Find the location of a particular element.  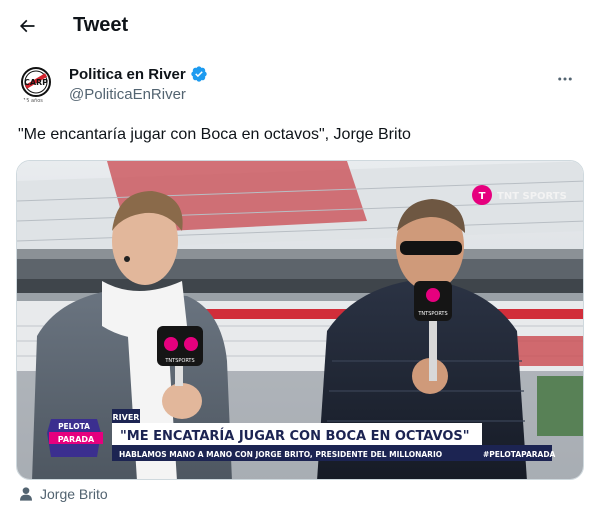

tweet-header: Tweet is located at coordinates (300, 27).